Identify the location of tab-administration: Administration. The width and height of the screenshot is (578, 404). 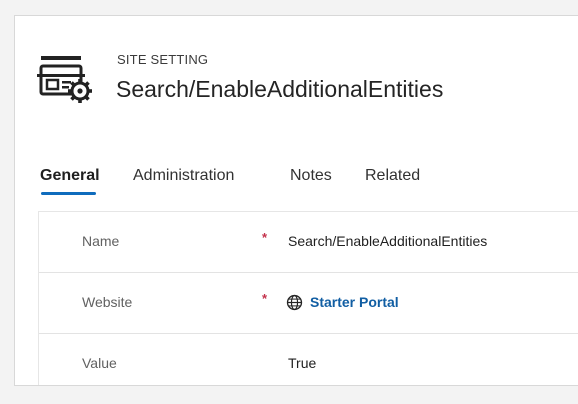
(183, 181).